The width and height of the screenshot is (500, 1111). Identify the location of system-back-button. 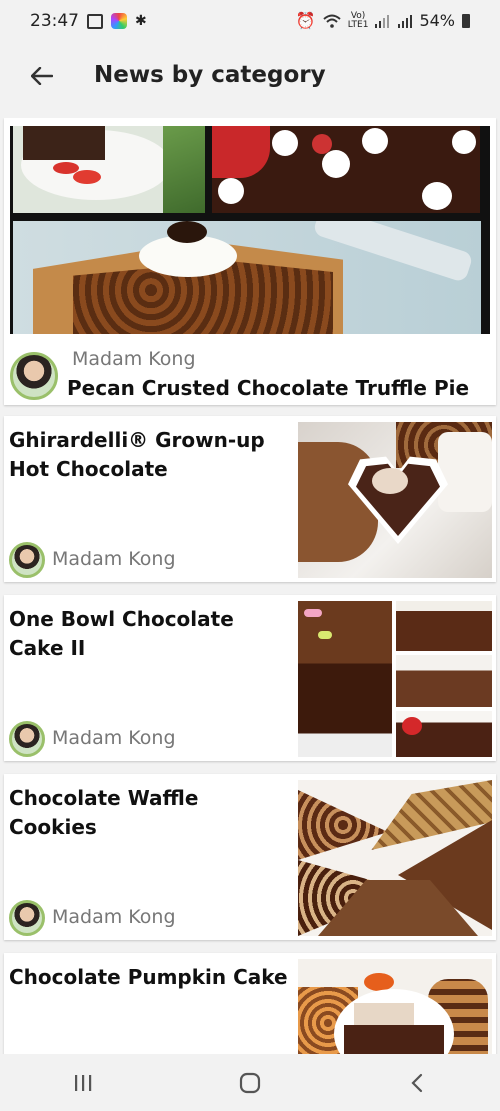
(417, 1083).